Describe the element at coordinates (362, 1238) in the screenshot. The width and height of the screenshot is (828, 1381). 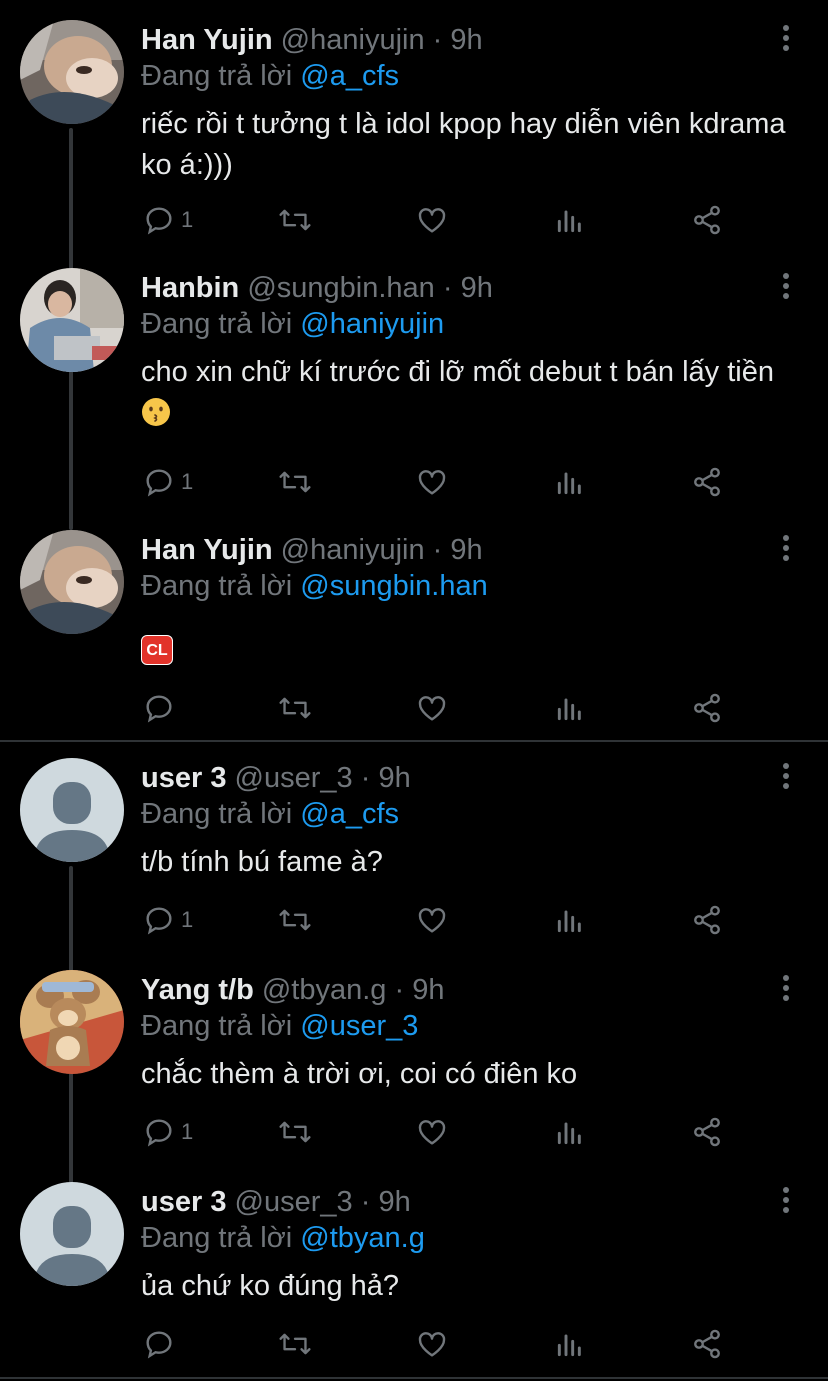
I see `mention-link: @tbyan.g` at that location.